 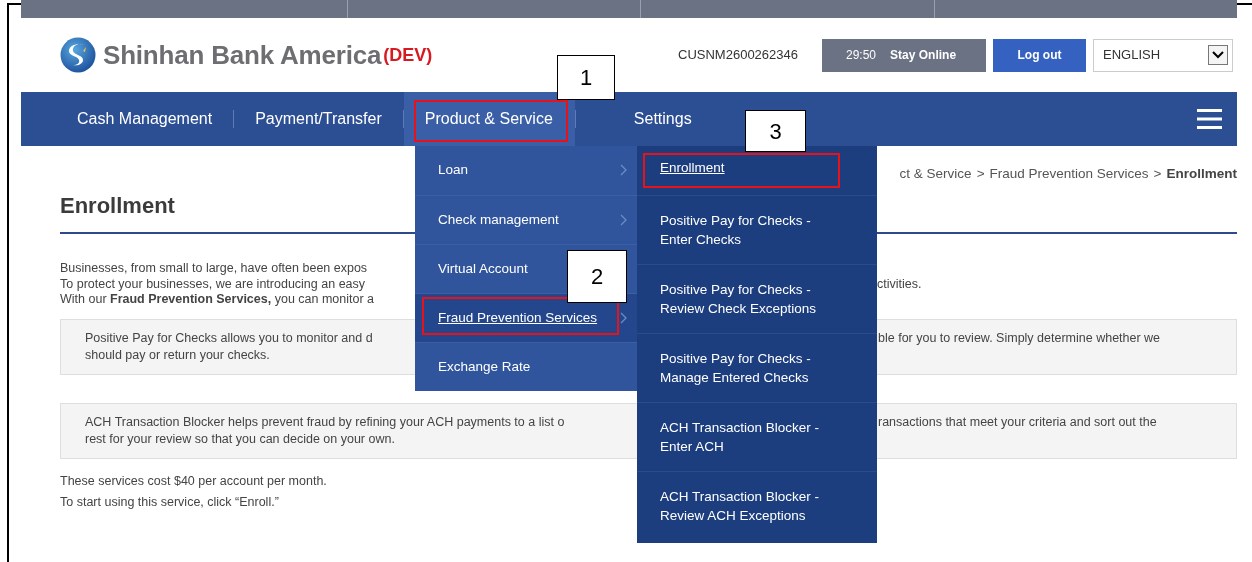 I want to click on callout-number: 3, so click(x=775, y=131).